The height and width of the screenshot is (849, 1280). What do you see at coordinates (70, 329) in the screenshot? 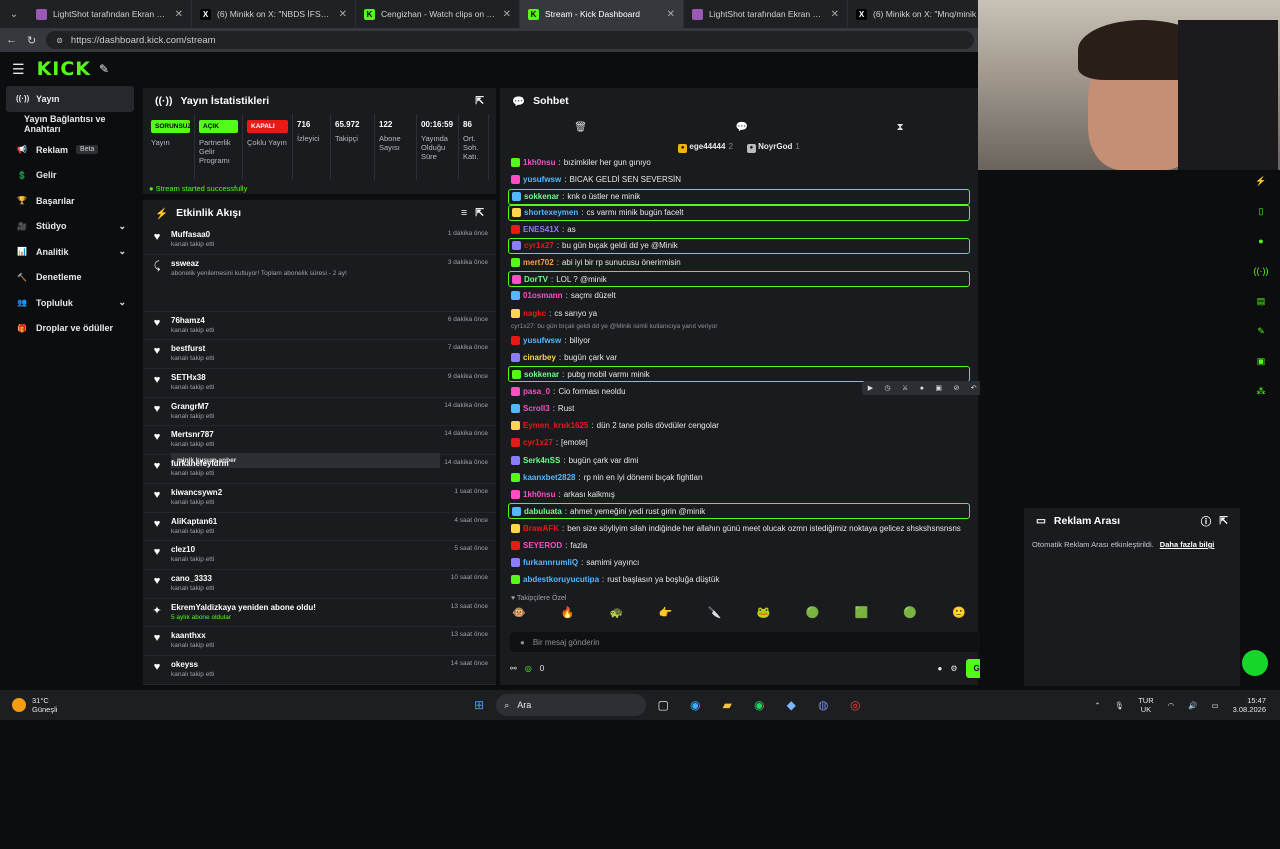
I see `sidebar-item: 🎁 Droplar ve ödüller` at bounding box center [70, 329].